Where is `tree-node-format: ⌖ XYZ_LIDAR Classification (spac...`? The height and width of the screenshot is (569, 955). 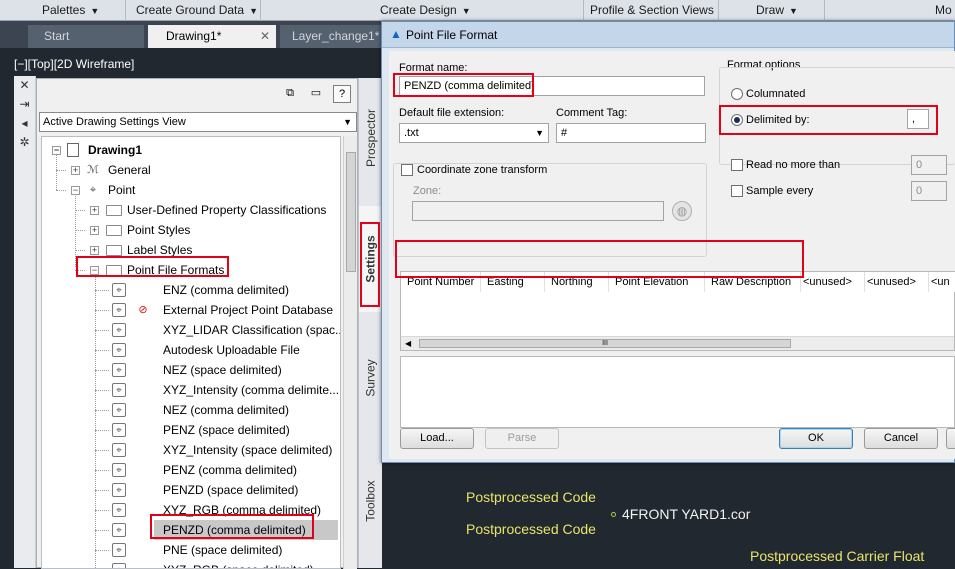
tree-node-format: ⌖ XYZ_LIDAR Classification (spac... is located at coordinates (193, 330).